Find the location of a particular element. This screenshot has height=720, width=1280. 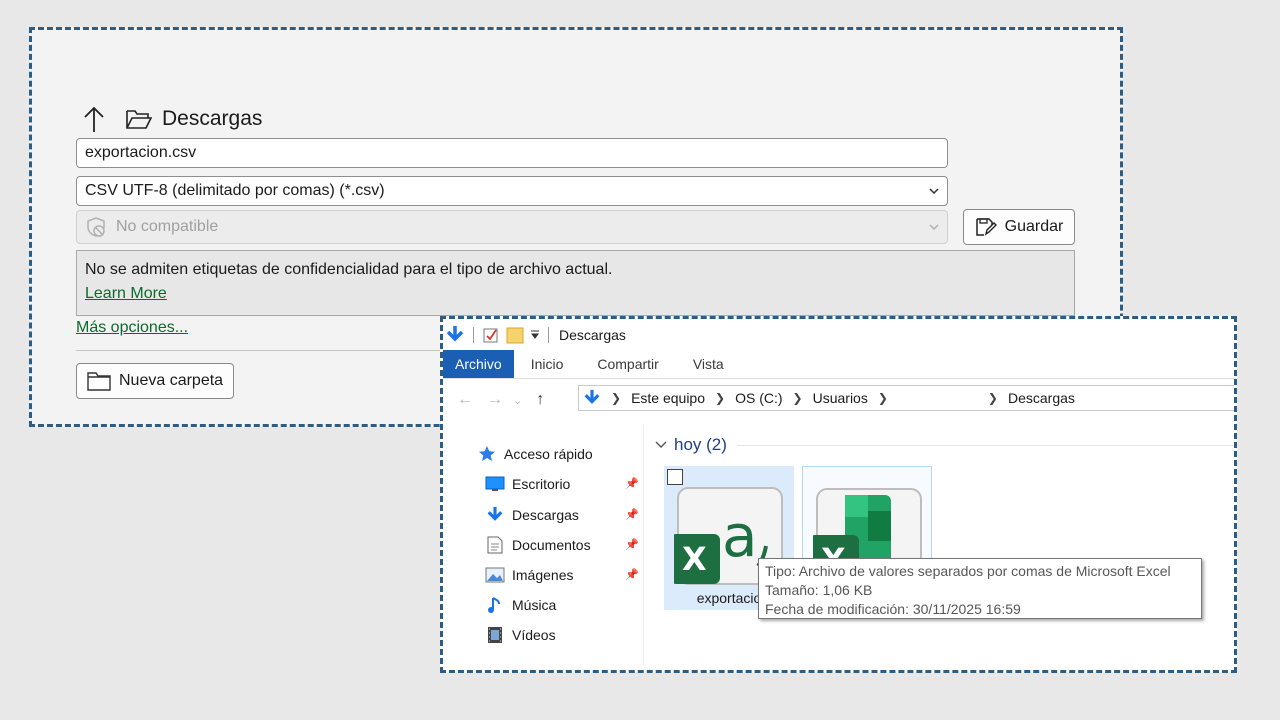

file-type-select: CSV UTF-8 (delimitado por comas) (*.csv) is located at coordinates (512, 191).